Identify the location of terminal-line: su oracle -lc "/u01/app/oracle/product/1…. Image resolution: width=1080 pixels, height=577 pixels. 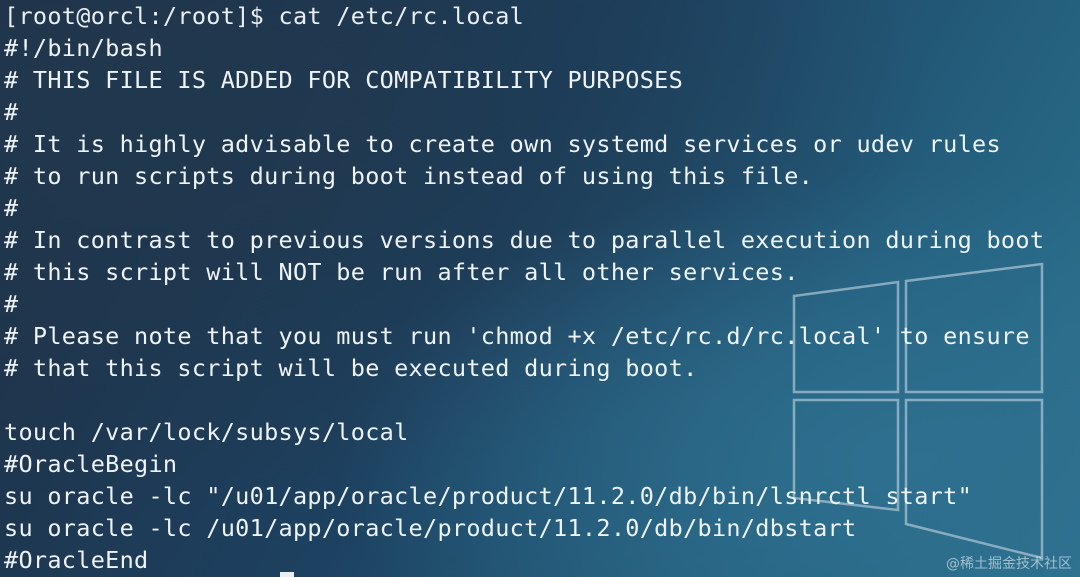
(488, 496).